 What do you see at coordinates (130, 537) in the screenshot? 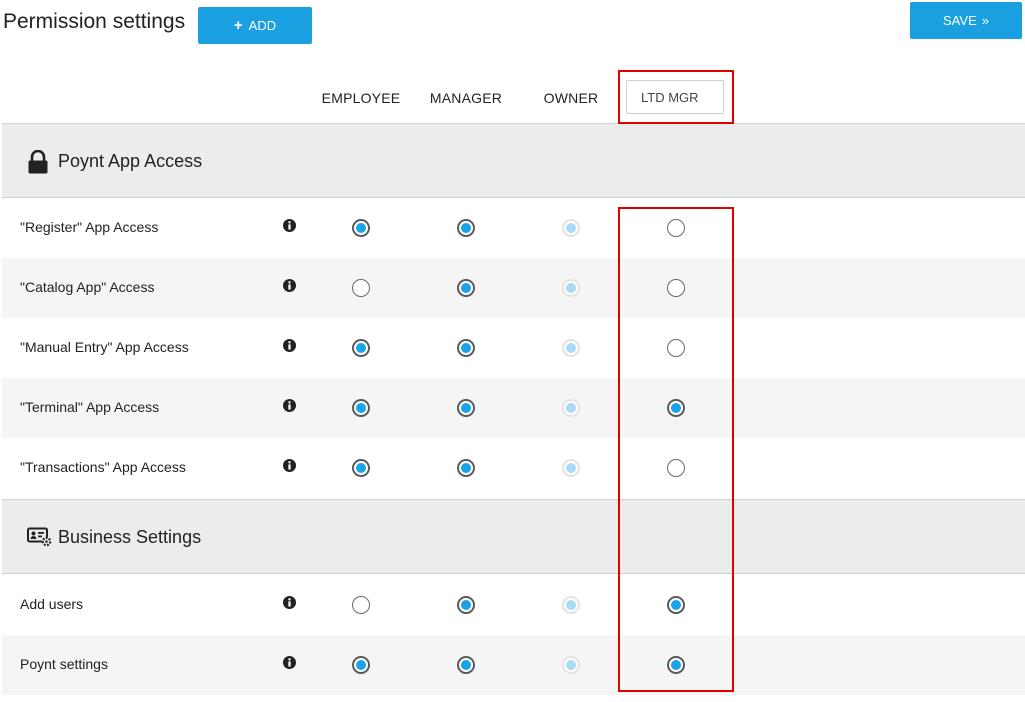
I see `section-title: Business Settings` at bounding box center [130, 537].